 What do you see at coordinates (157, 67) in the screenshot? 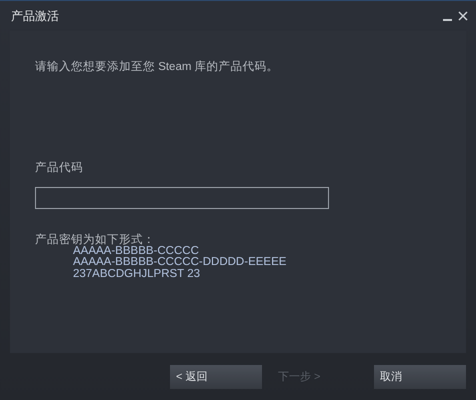
I see `instruction-text: 请输入您想要添加至您 Steam 库的产品代码。` at bounding box center [157, 67].